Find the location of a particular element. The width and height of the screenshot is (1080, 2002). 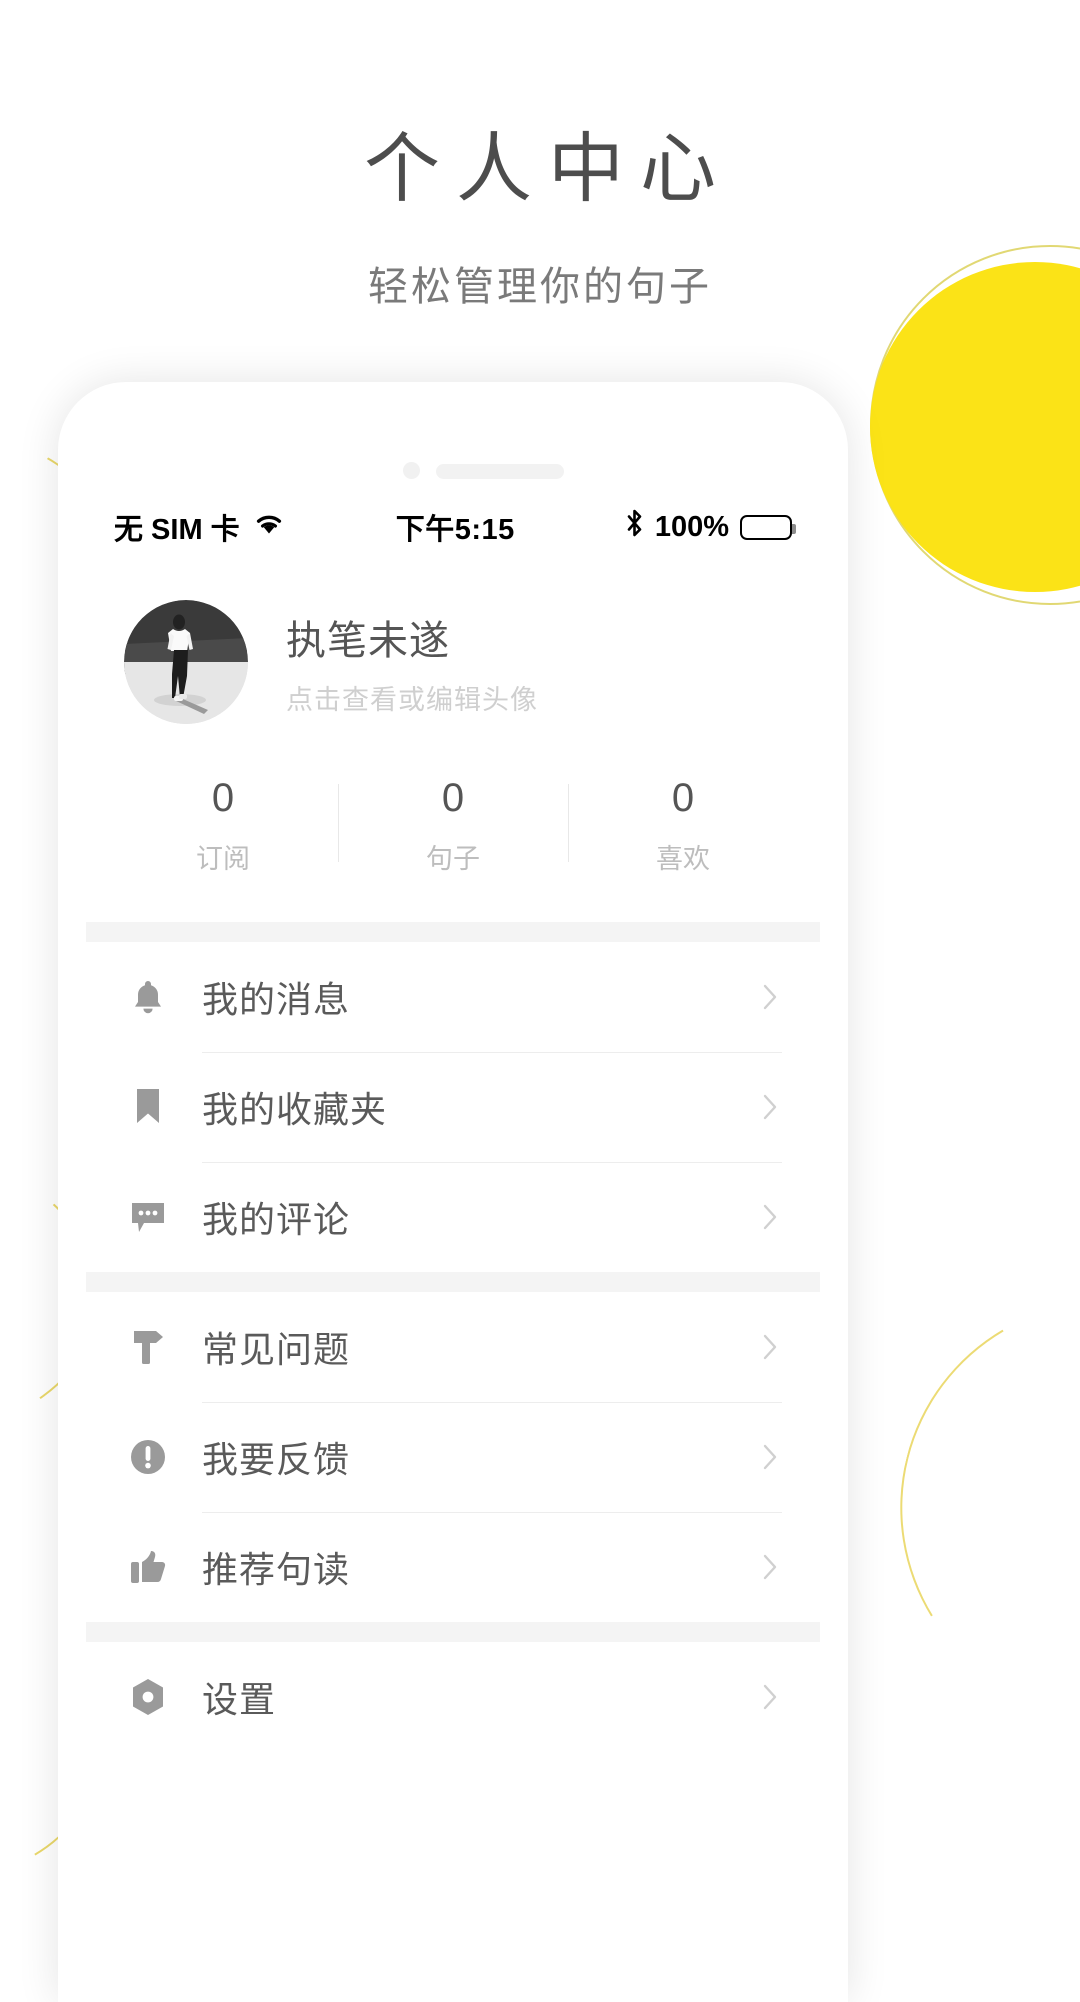

stats-row: 0 订阅 0 句子 0 喜欢 is located at coordinates (453, 826).